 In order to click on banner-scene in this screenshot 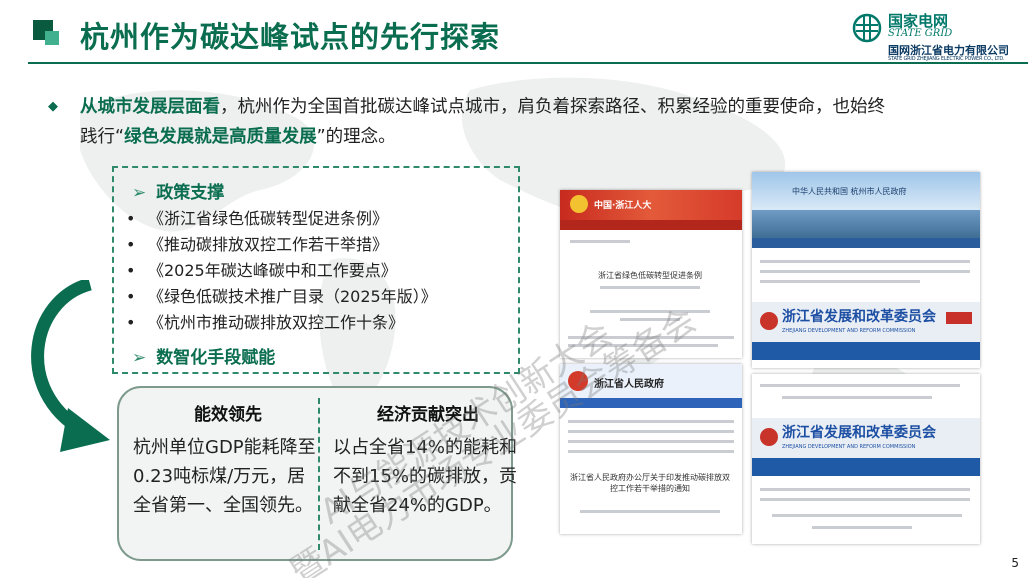, I will do `click(866, 224)`.